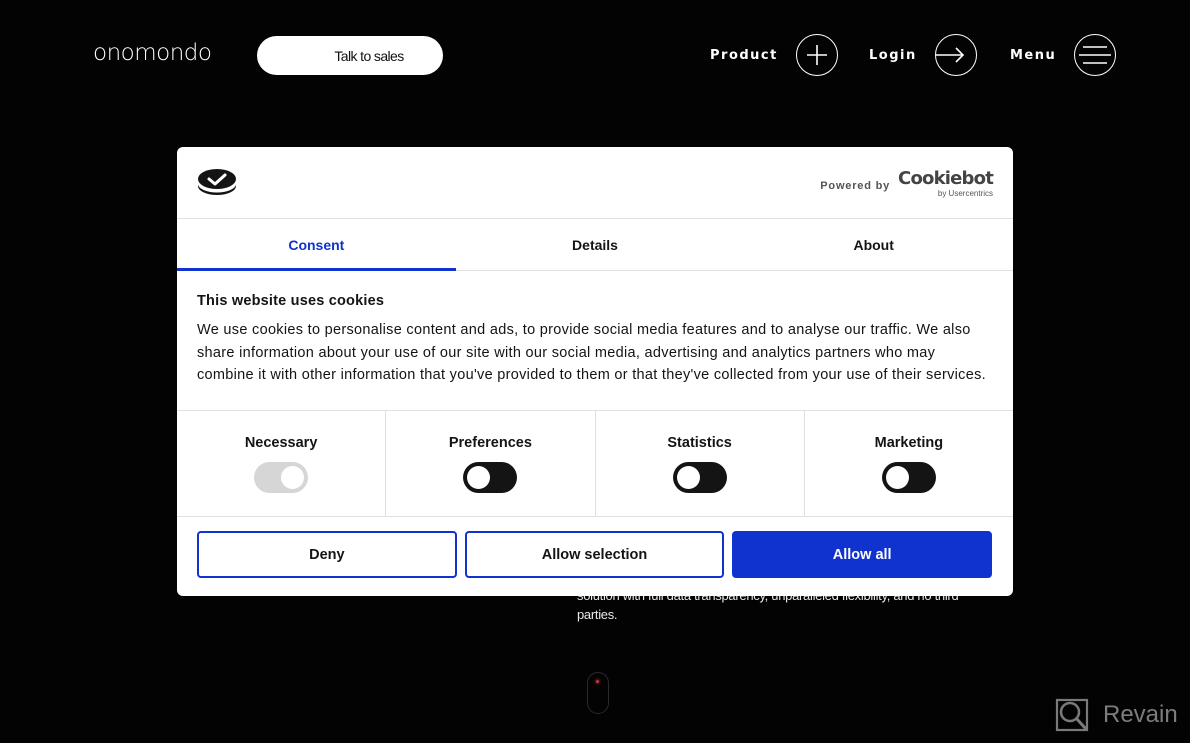 This screenshot has width=1190, height=743. Describe the element at coordinates (152, 53) in the screenshot. I see `onomondo-logo: onomondo` at that location.